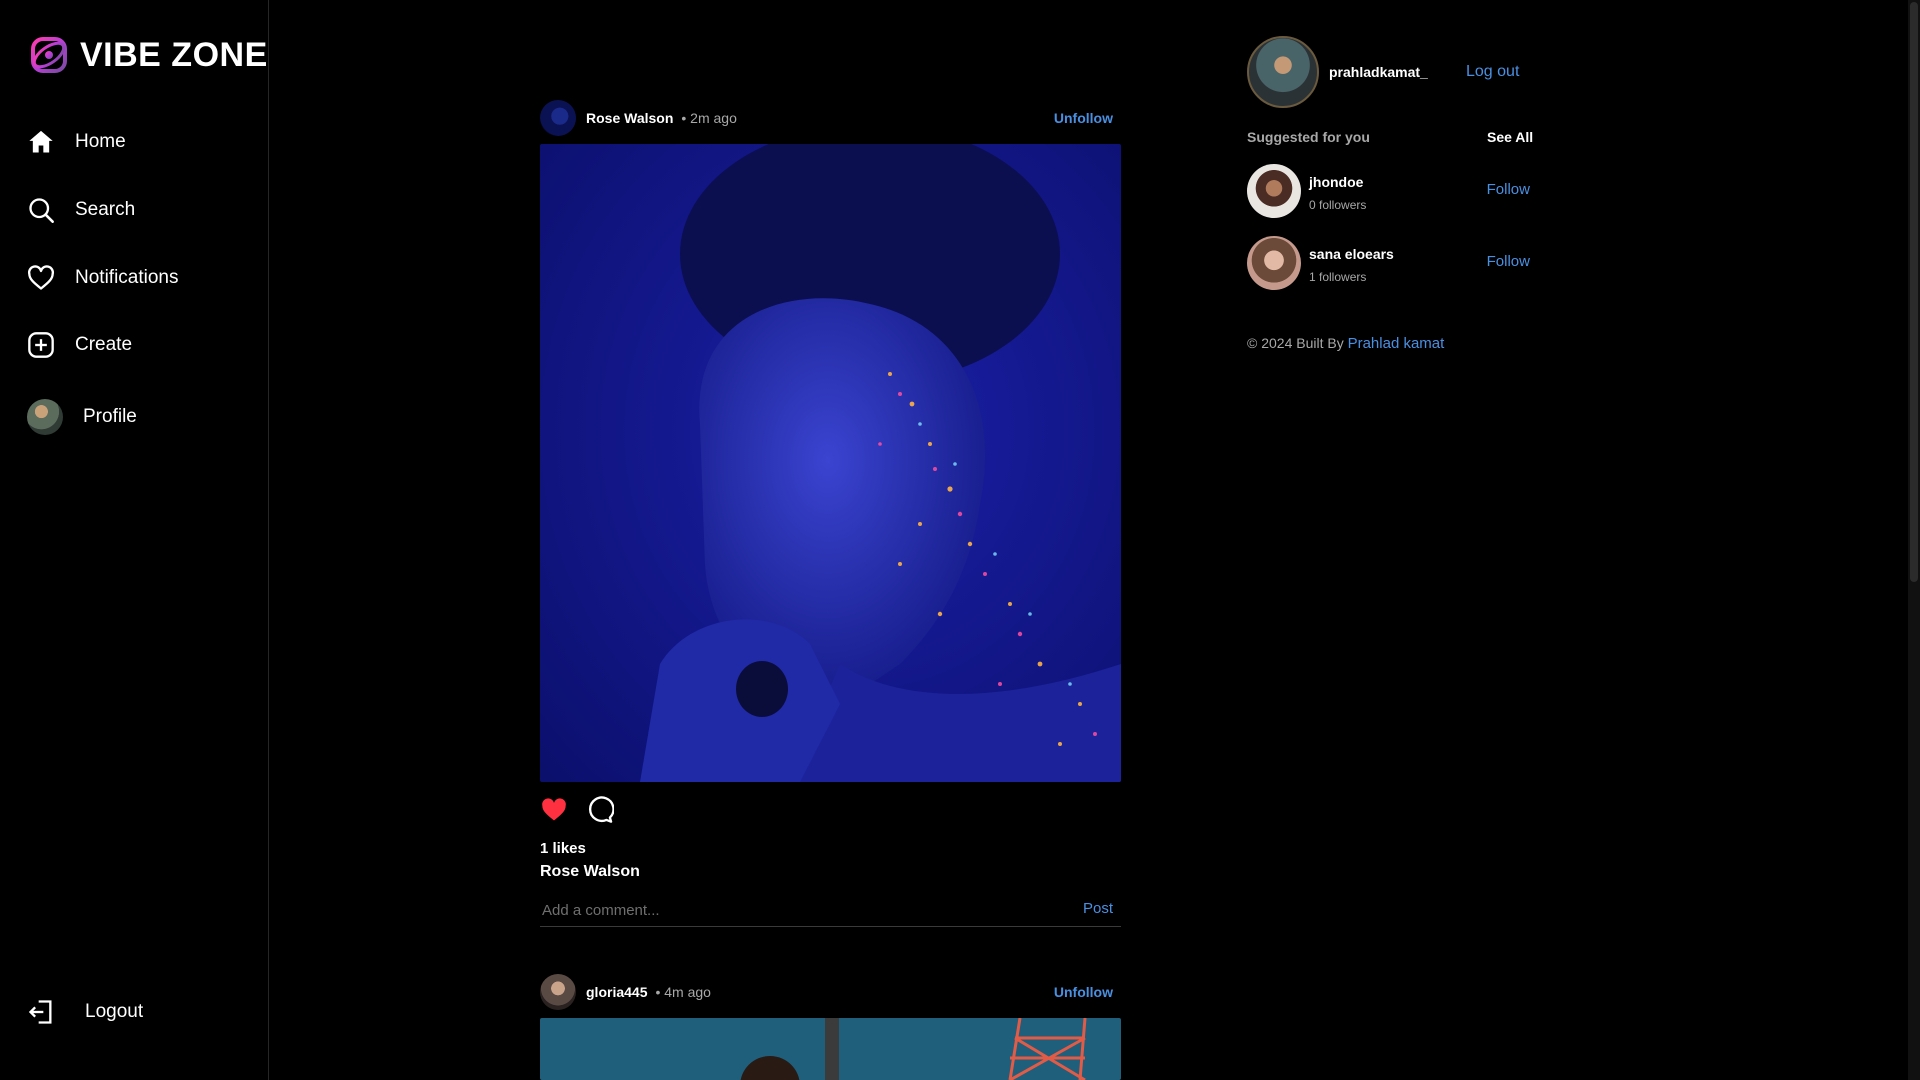  Describe the element at coordinates (590, 872) in the screenshot. I see `caption-username: Rose Walson` at that location.